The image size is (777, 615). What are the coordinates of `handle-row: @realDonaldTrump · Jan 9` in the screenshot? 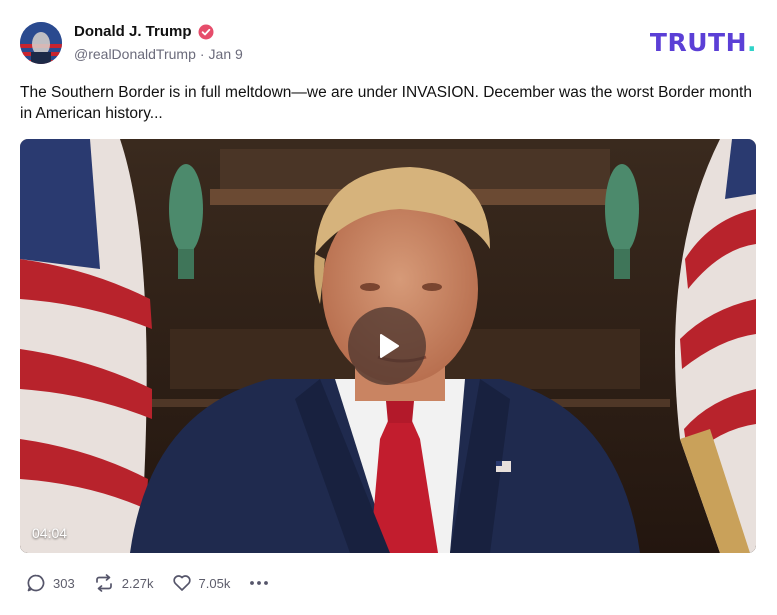 It's located at (158, 54).